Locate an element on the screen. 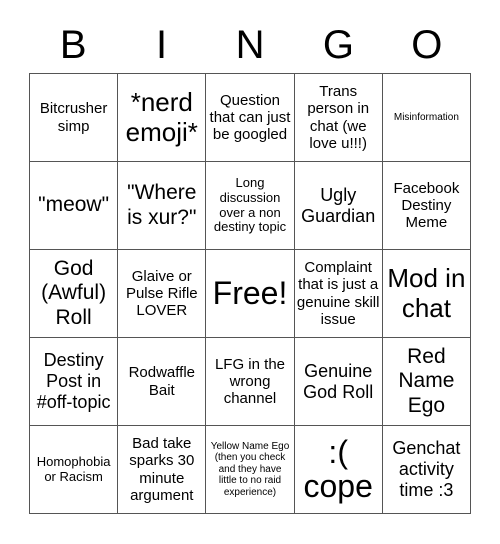 The image size is (500, 544). cell-text: Destiny Post in #off-topic is located at coordinates (73, 381).